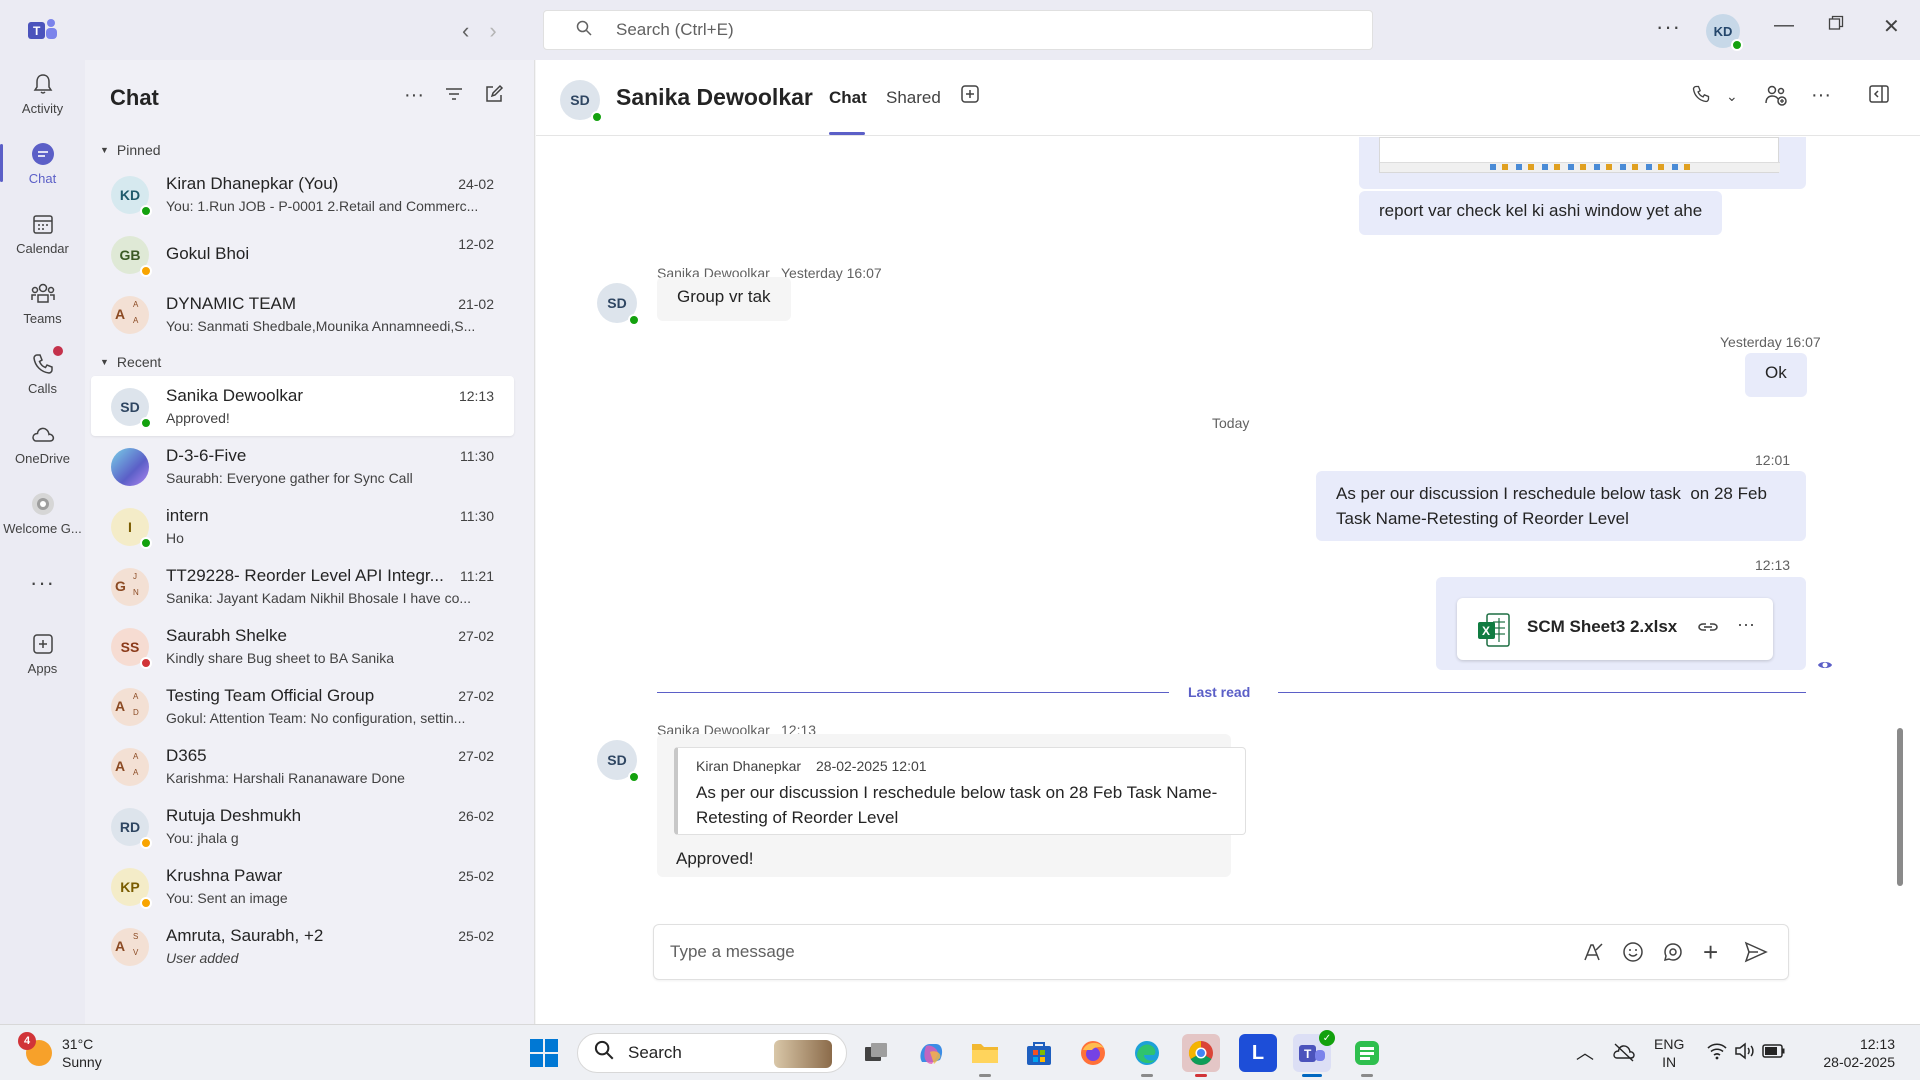 Image resolution: width=1920 pixels, height=1080 pixels. What do you see at coordinates (492, 31) in the screenshot?
I see `forward-arrow-icon: ›` at bounding box center [492, 31].